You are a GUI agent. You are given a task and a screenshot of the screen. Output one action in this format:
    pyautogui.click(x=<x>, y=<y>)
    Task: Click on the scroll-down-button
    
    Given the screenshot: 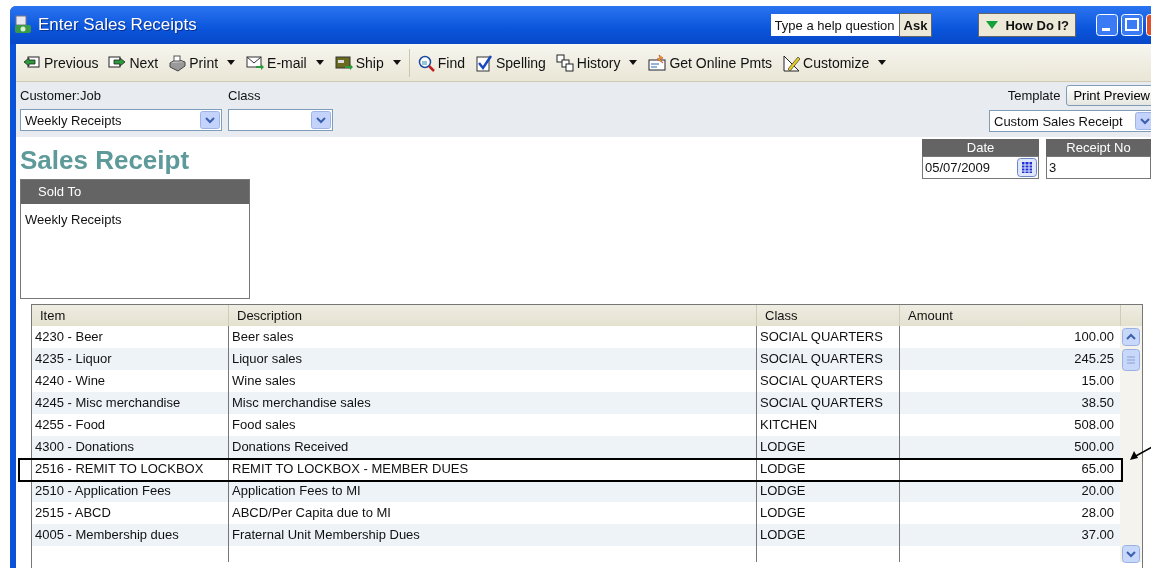 What is the action you would take?
    pyautogui.click(x=1131, y=554)
    